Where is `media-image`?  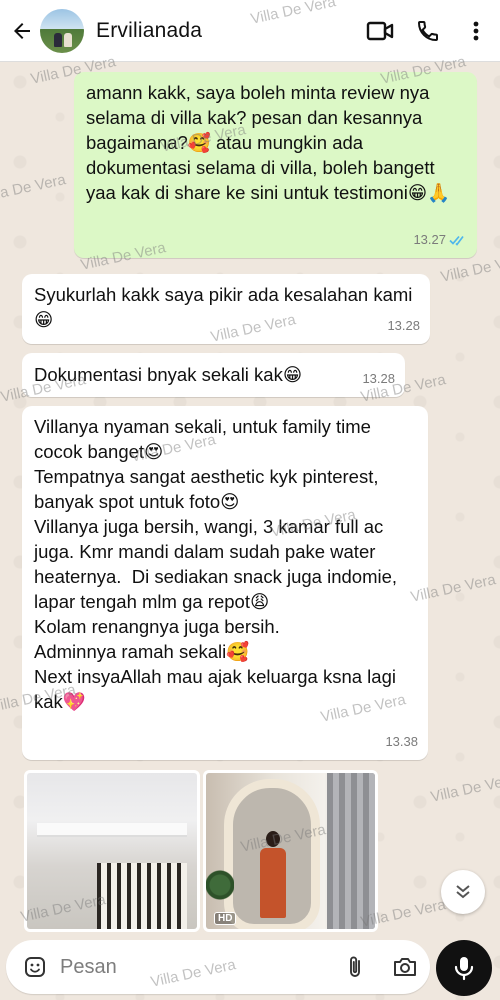 media-image is located at coordinates (112, 851).